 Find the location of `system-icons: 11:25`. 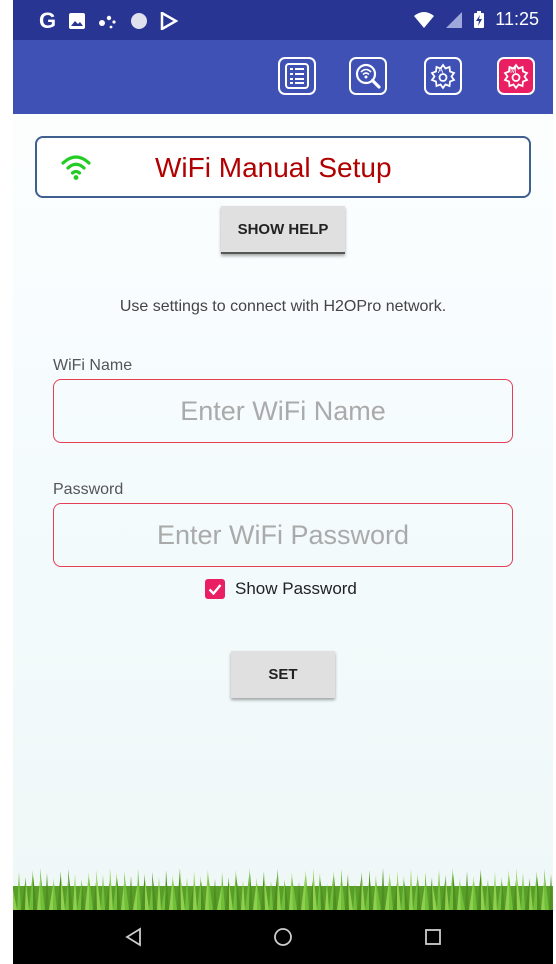

system-icons: 11:25 is located at coordinates (476, 19).